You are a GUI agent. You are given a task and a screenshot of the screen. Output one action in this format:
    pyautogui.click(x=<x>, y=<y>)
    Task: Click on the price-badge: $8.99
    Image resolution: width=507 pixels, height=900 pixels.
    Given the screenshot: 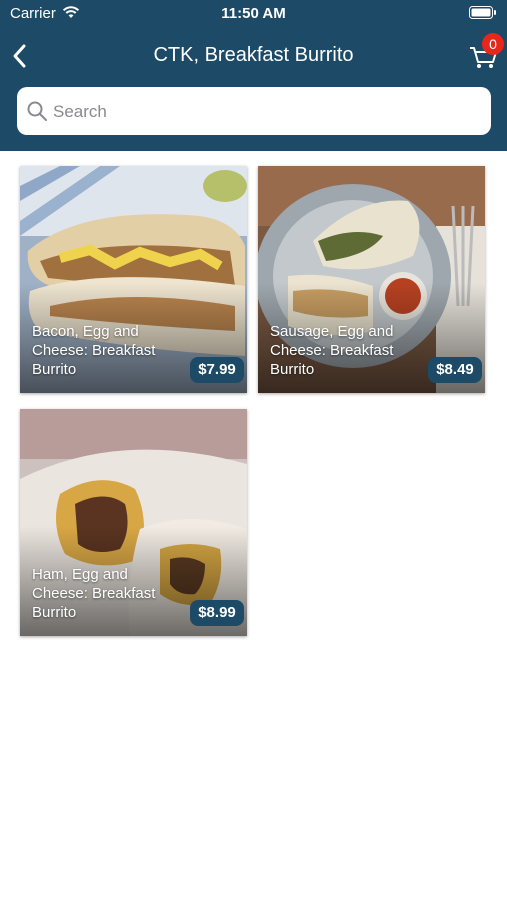 What is the action you would take?
    pyautogui.click(x=217, y=613)
    